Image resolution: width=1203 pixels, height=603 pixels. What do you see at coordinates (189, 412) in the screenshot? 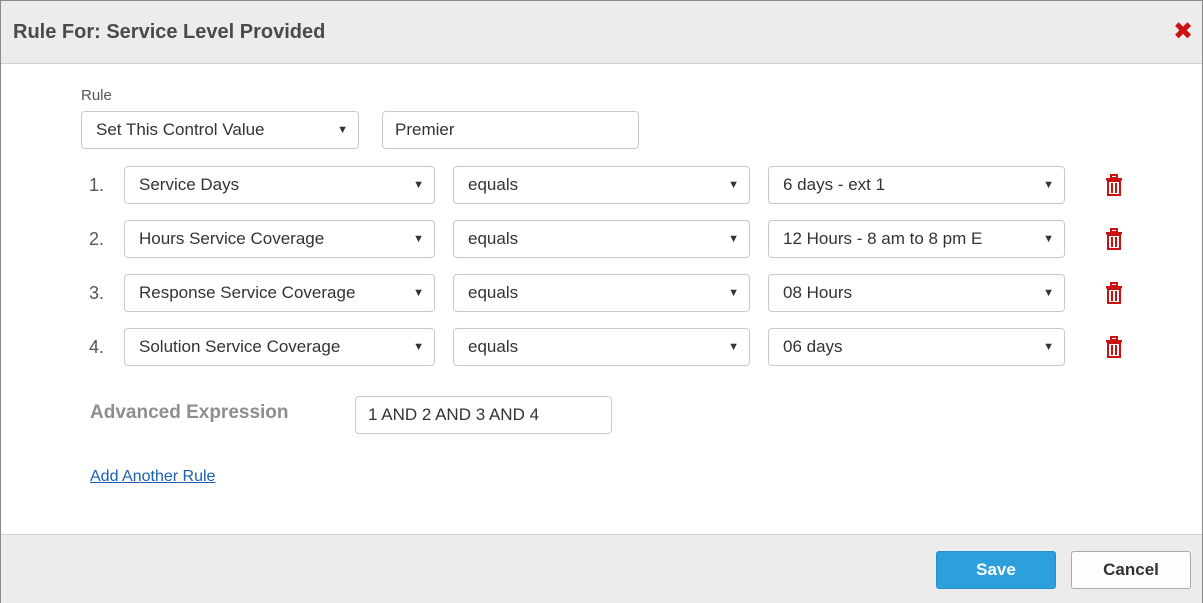
I see `advanced-expression-label: Advanced Expression` at bounding box center [189, 412].